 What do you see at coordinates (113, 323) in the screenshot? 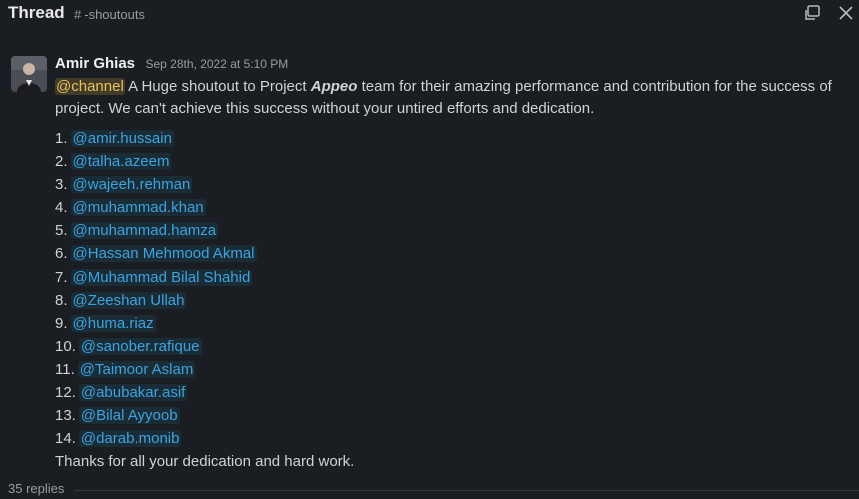
I see `user-mention: @huma.riaz` at bounding box center [113, 323].